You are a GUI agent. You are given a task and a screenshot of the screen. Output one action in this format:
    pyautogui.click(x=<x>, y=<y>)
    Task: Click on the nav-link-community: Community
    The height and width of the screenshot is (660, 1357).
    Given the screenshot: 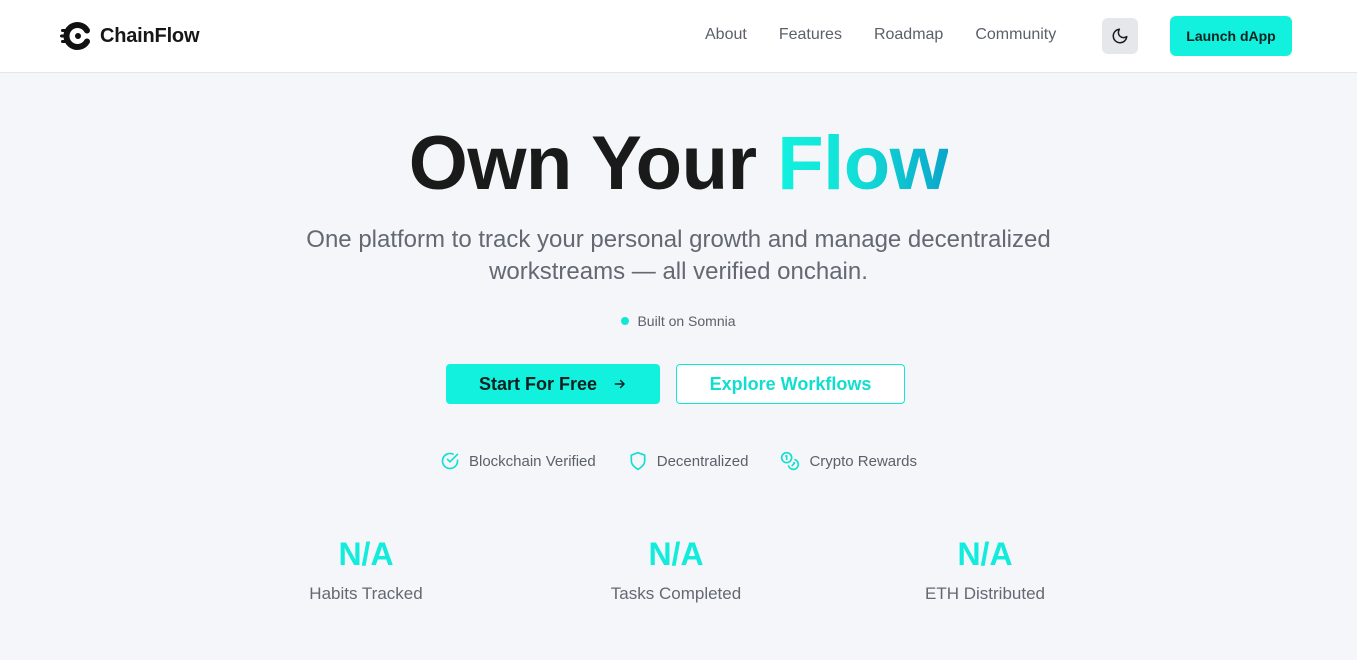 What is the action you would take?
    pyautogui.click(x=1015, y=35)
    